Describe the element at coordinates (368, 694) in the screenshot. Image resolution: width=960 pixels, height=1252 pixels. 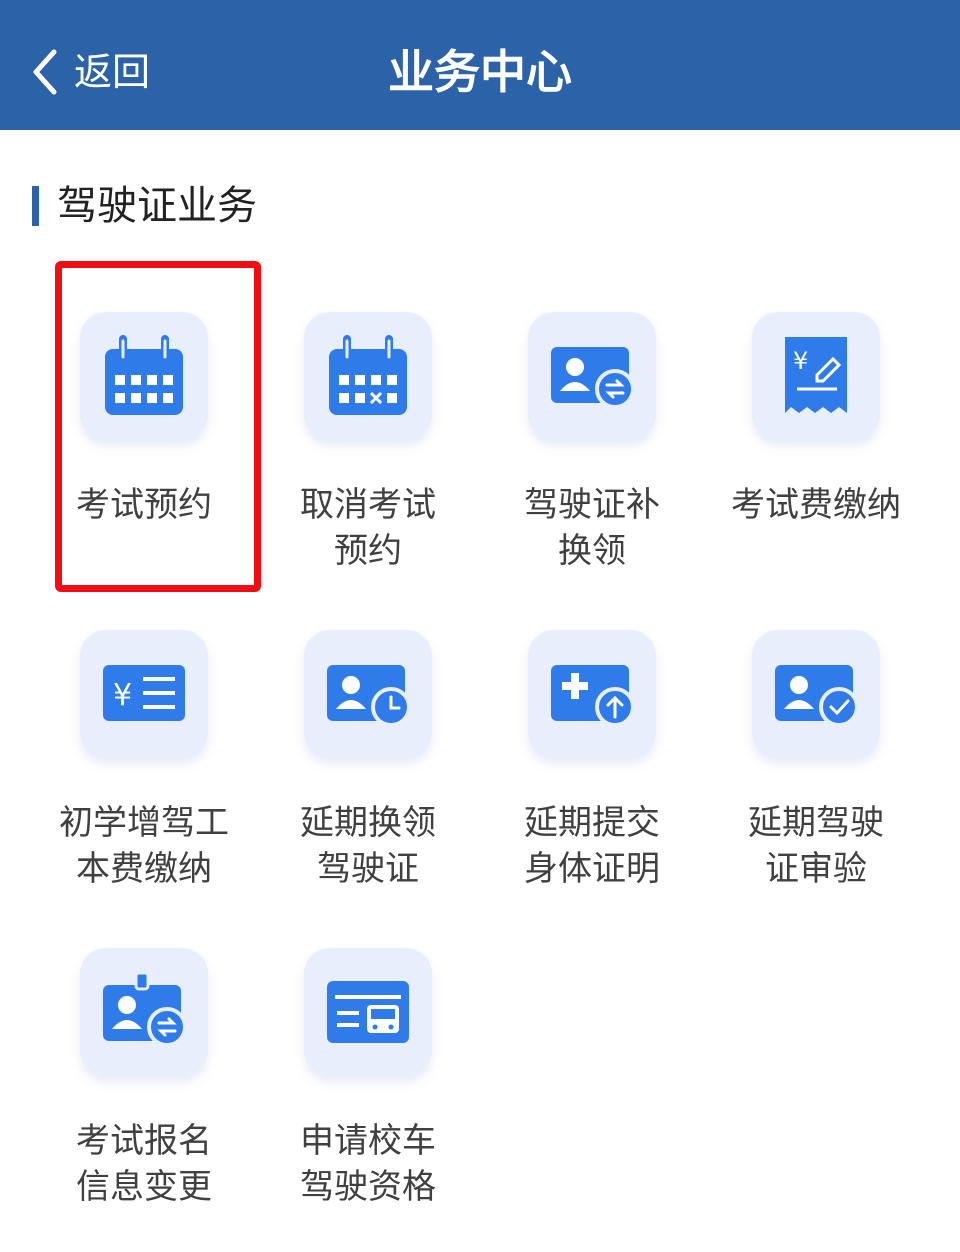
I see `license-clock-icon` at that location.